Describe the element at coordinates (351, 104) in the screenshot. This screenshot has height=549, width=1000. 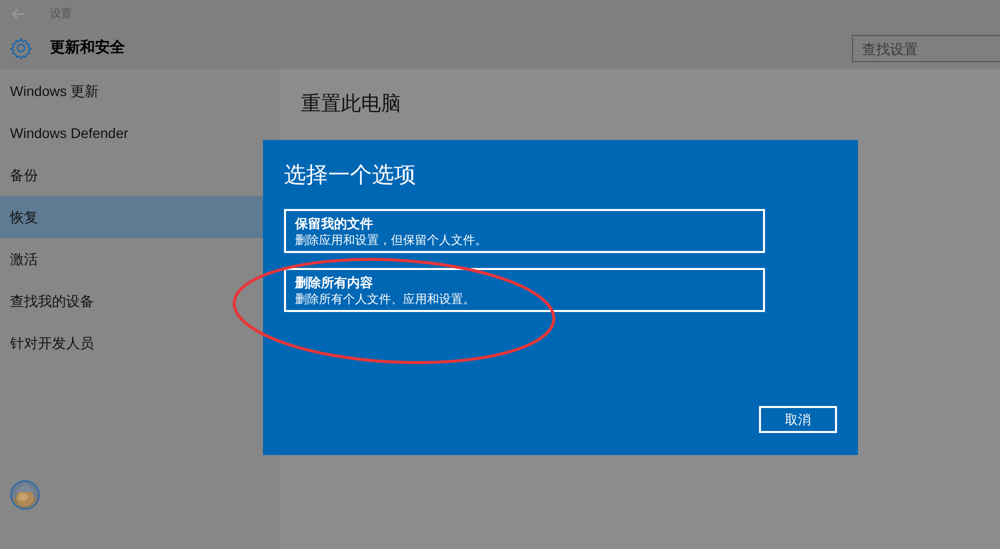
I see `page-heading: 重置此电脑` at that location.